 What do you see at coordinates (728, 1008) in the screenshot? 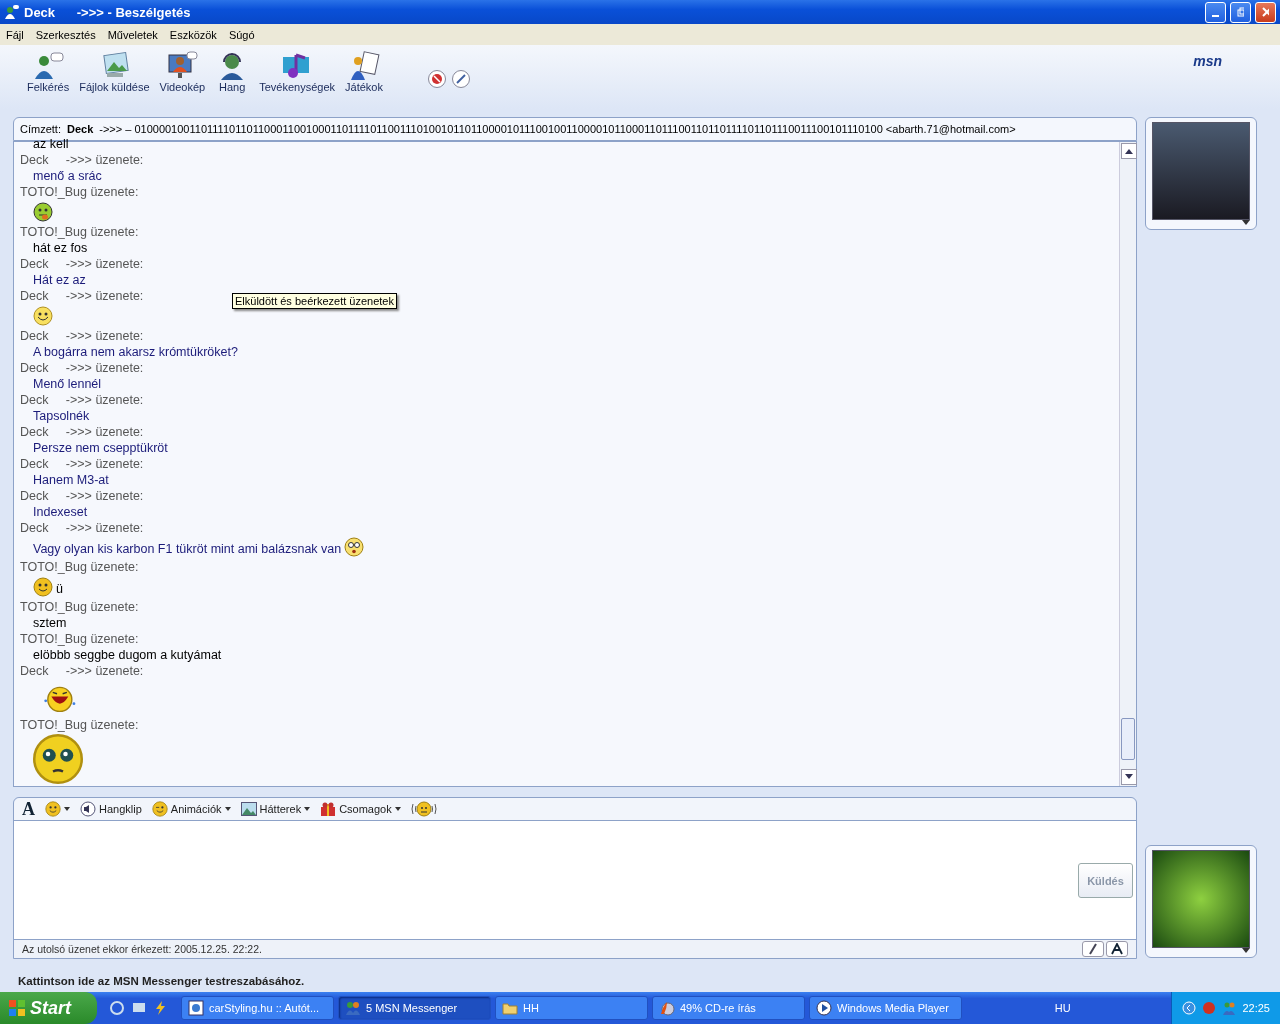
I see `taskbar-button: 49% CD-re írás` at bounding box center [728, 1008].